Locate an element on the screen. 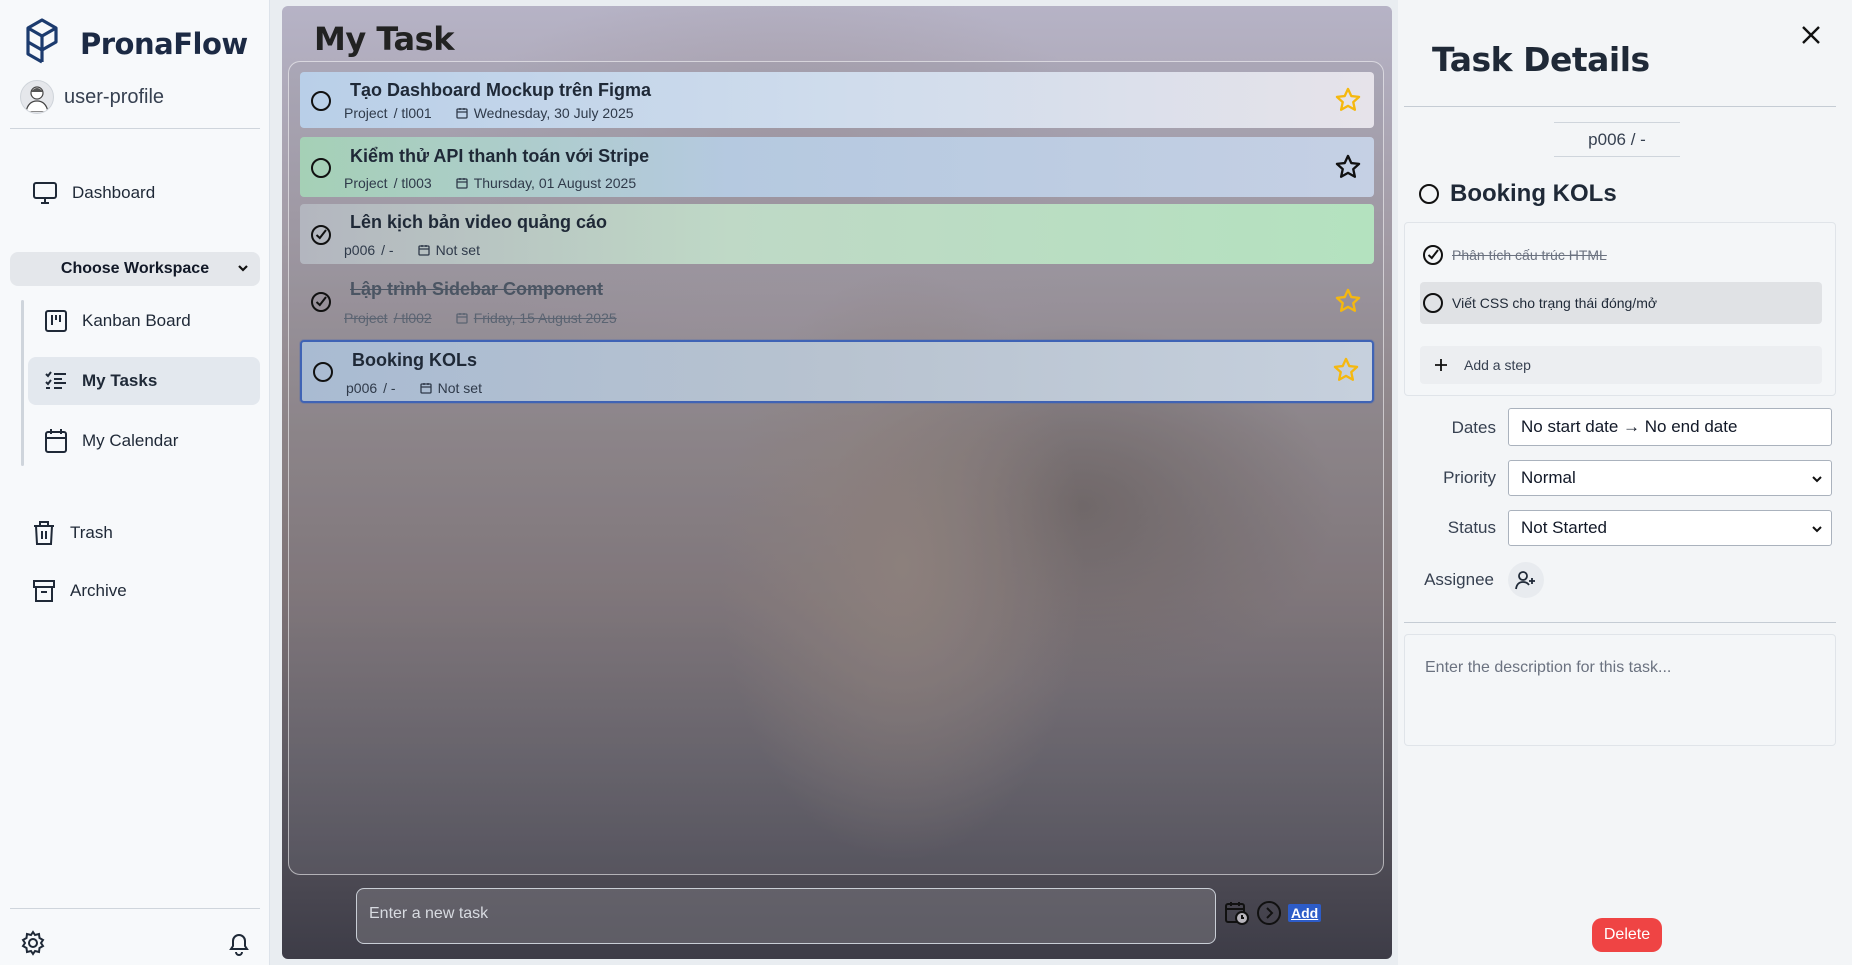 The width and height of the screenshot is (1852, 965). step-item: Viết CSS cho trạng thái đóng/mở is located at coordinates (1539, 303).